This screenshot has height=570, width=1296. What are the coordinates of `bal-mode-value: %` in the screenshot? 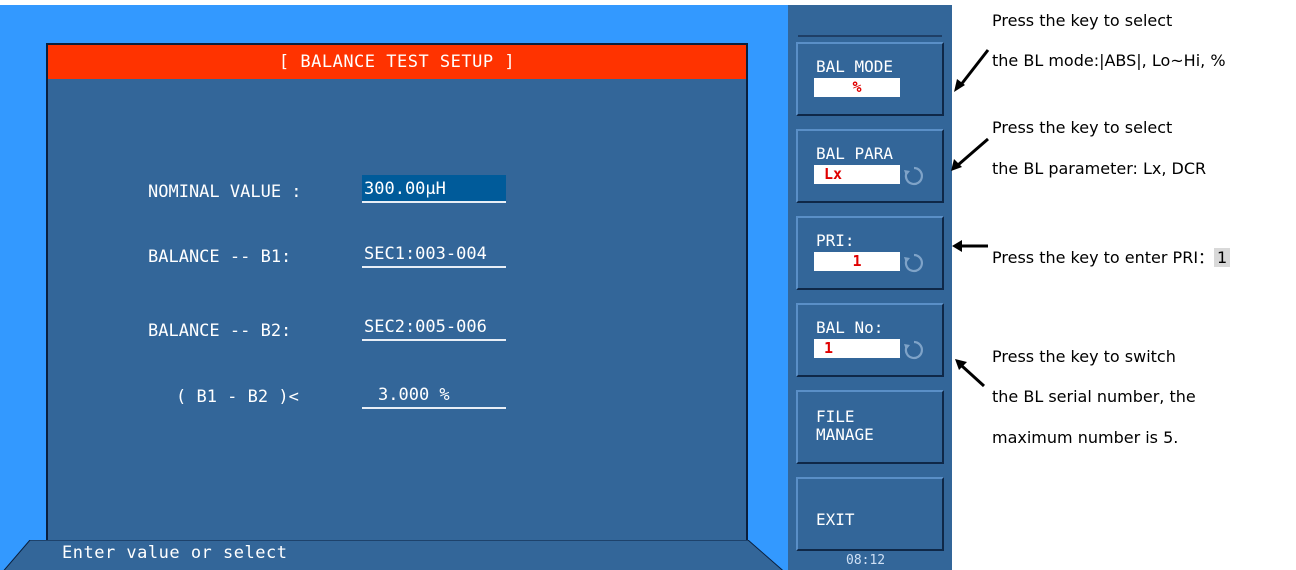 It's located at (857, 87).